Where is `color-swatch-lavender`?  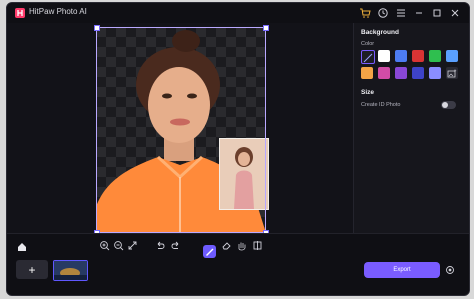
color-swatch-lavender is located at coordinates (435, 73).